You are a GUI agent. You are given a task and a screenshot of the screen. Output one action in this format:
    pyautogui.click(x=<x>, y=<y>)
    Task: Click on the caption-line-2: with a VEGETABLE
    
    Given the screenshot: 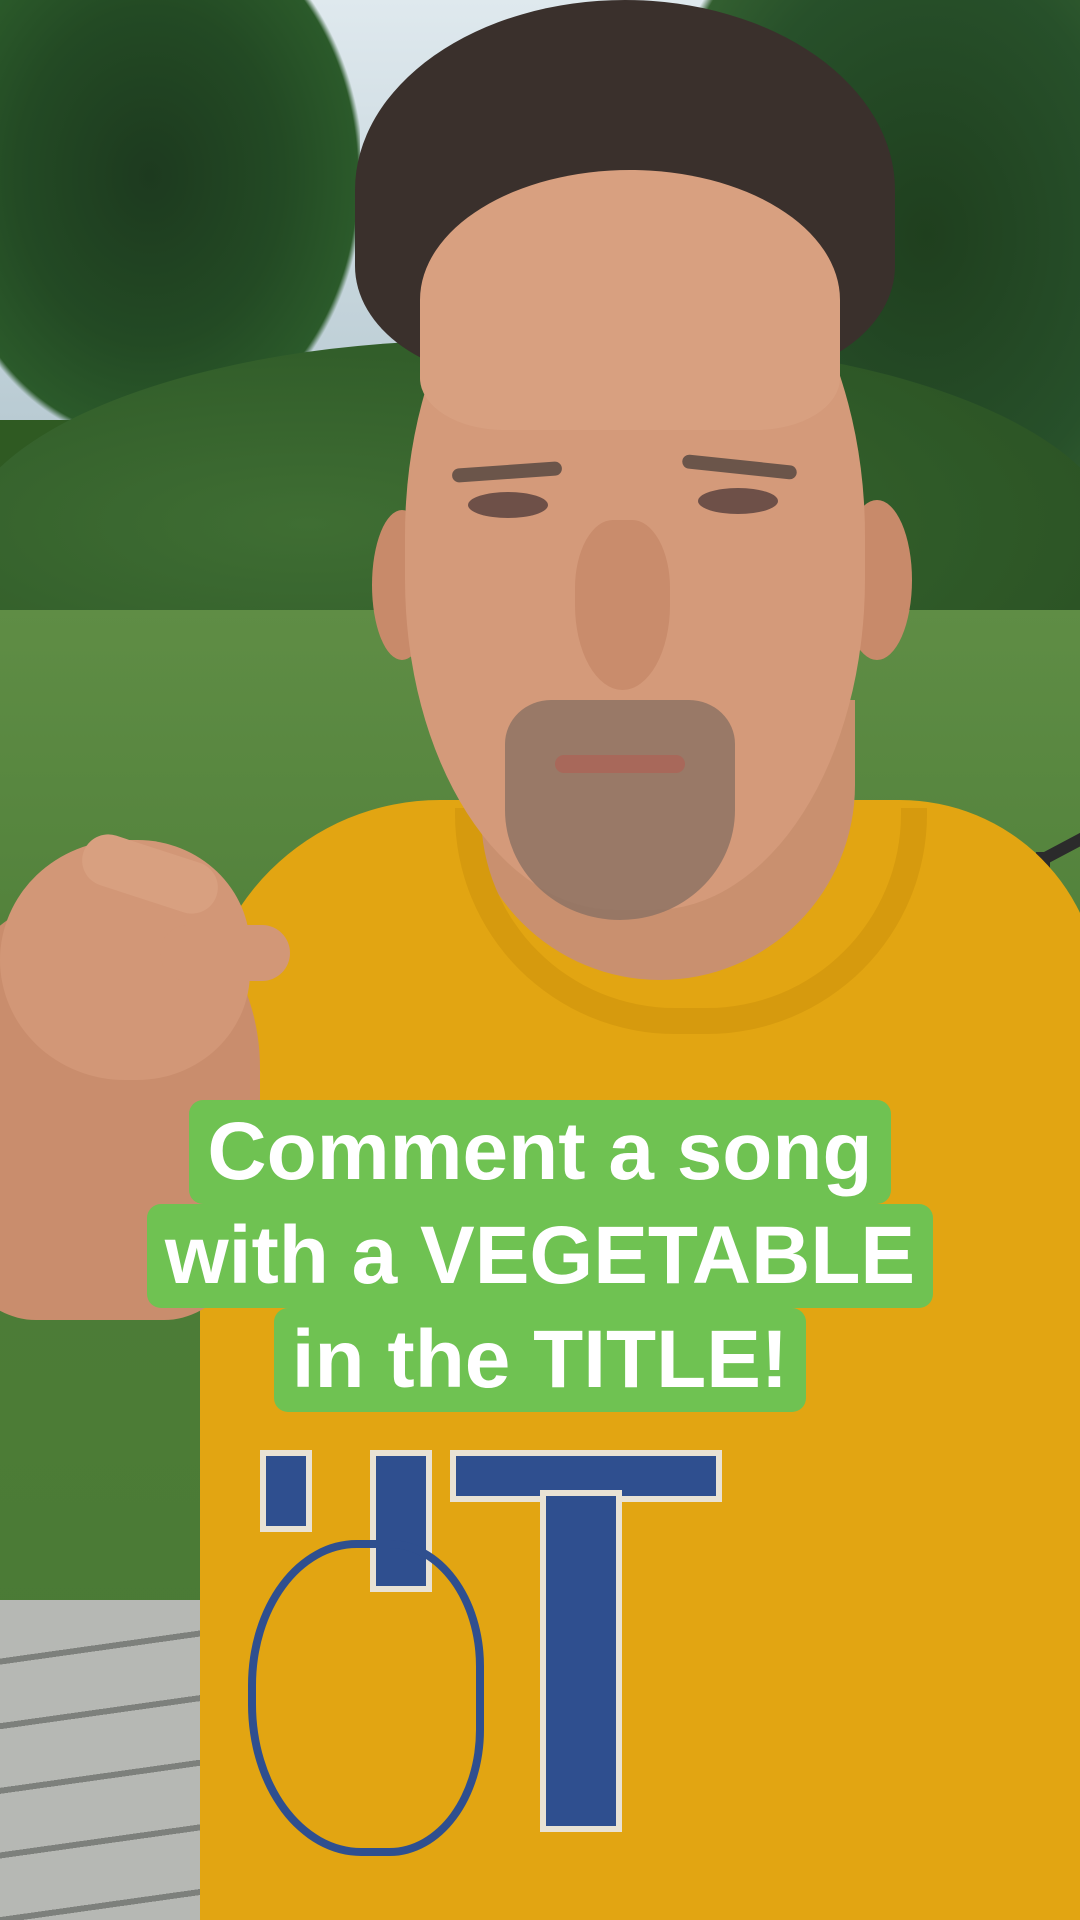 What is the action you would take?
    pyautogui.click(x=540, y=1256)
    